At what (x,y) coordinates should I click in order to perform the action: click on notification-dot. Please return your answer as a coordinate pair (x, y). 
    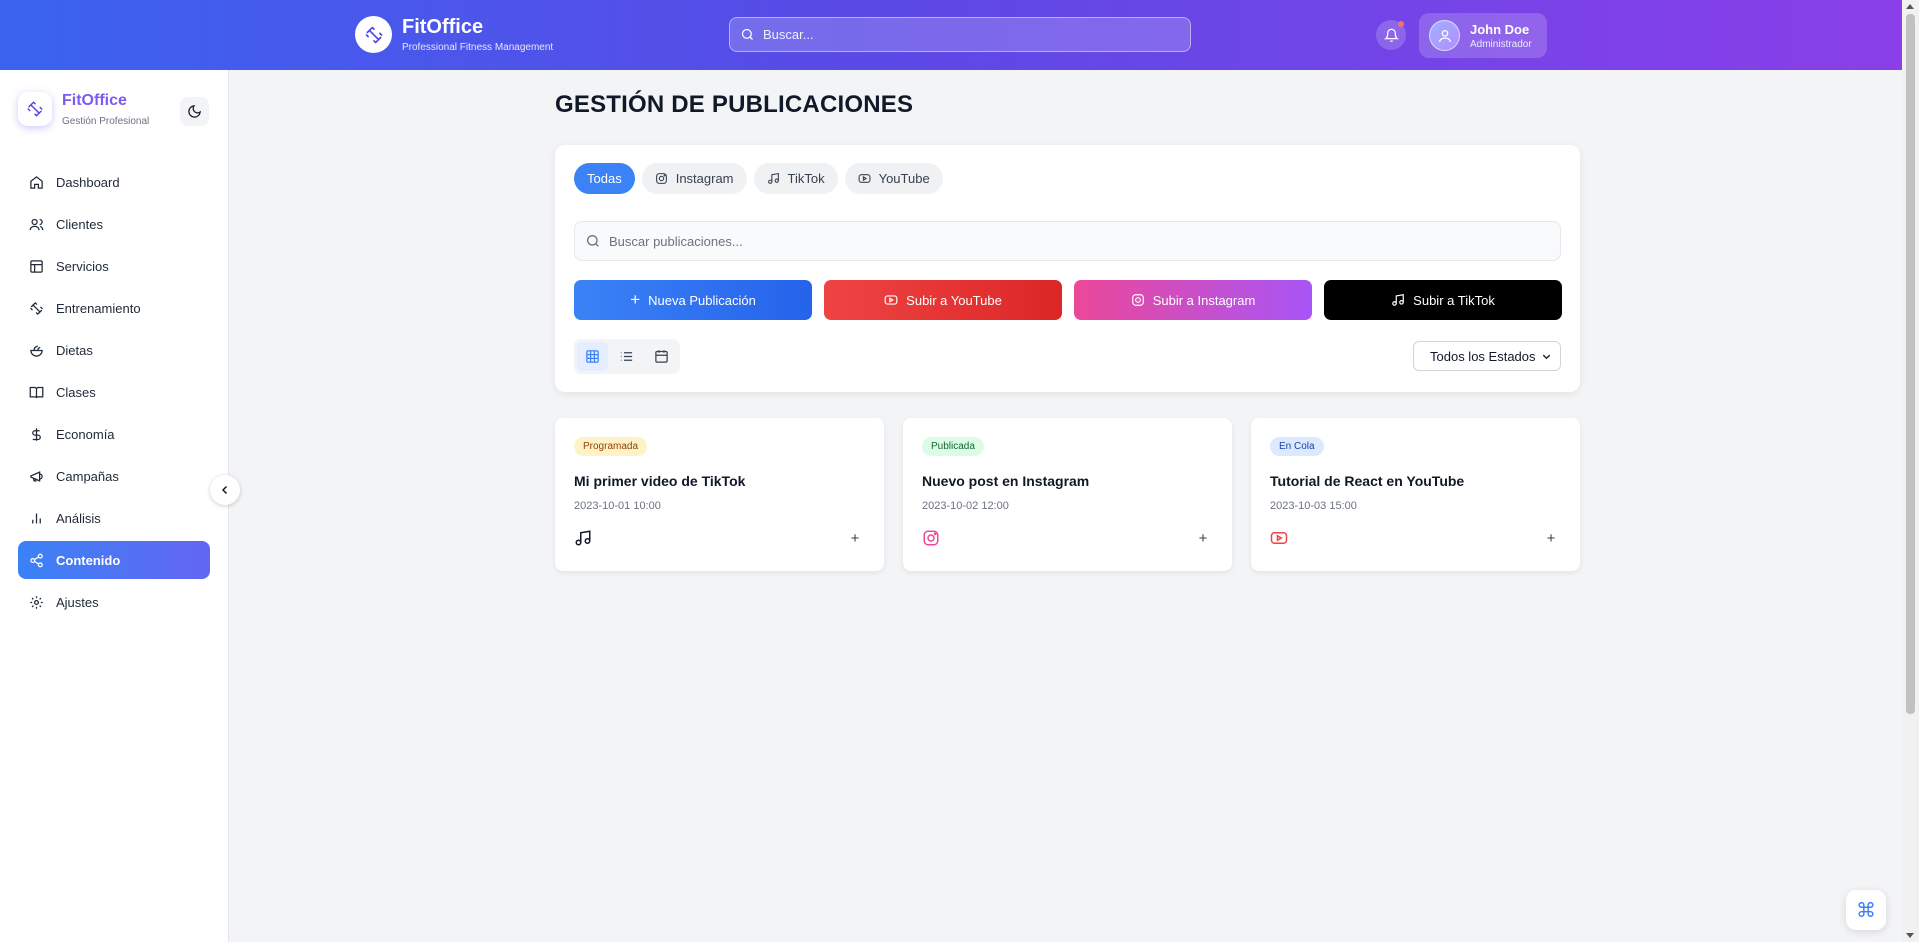
    Looking at the image, I should click on (1401, 24).